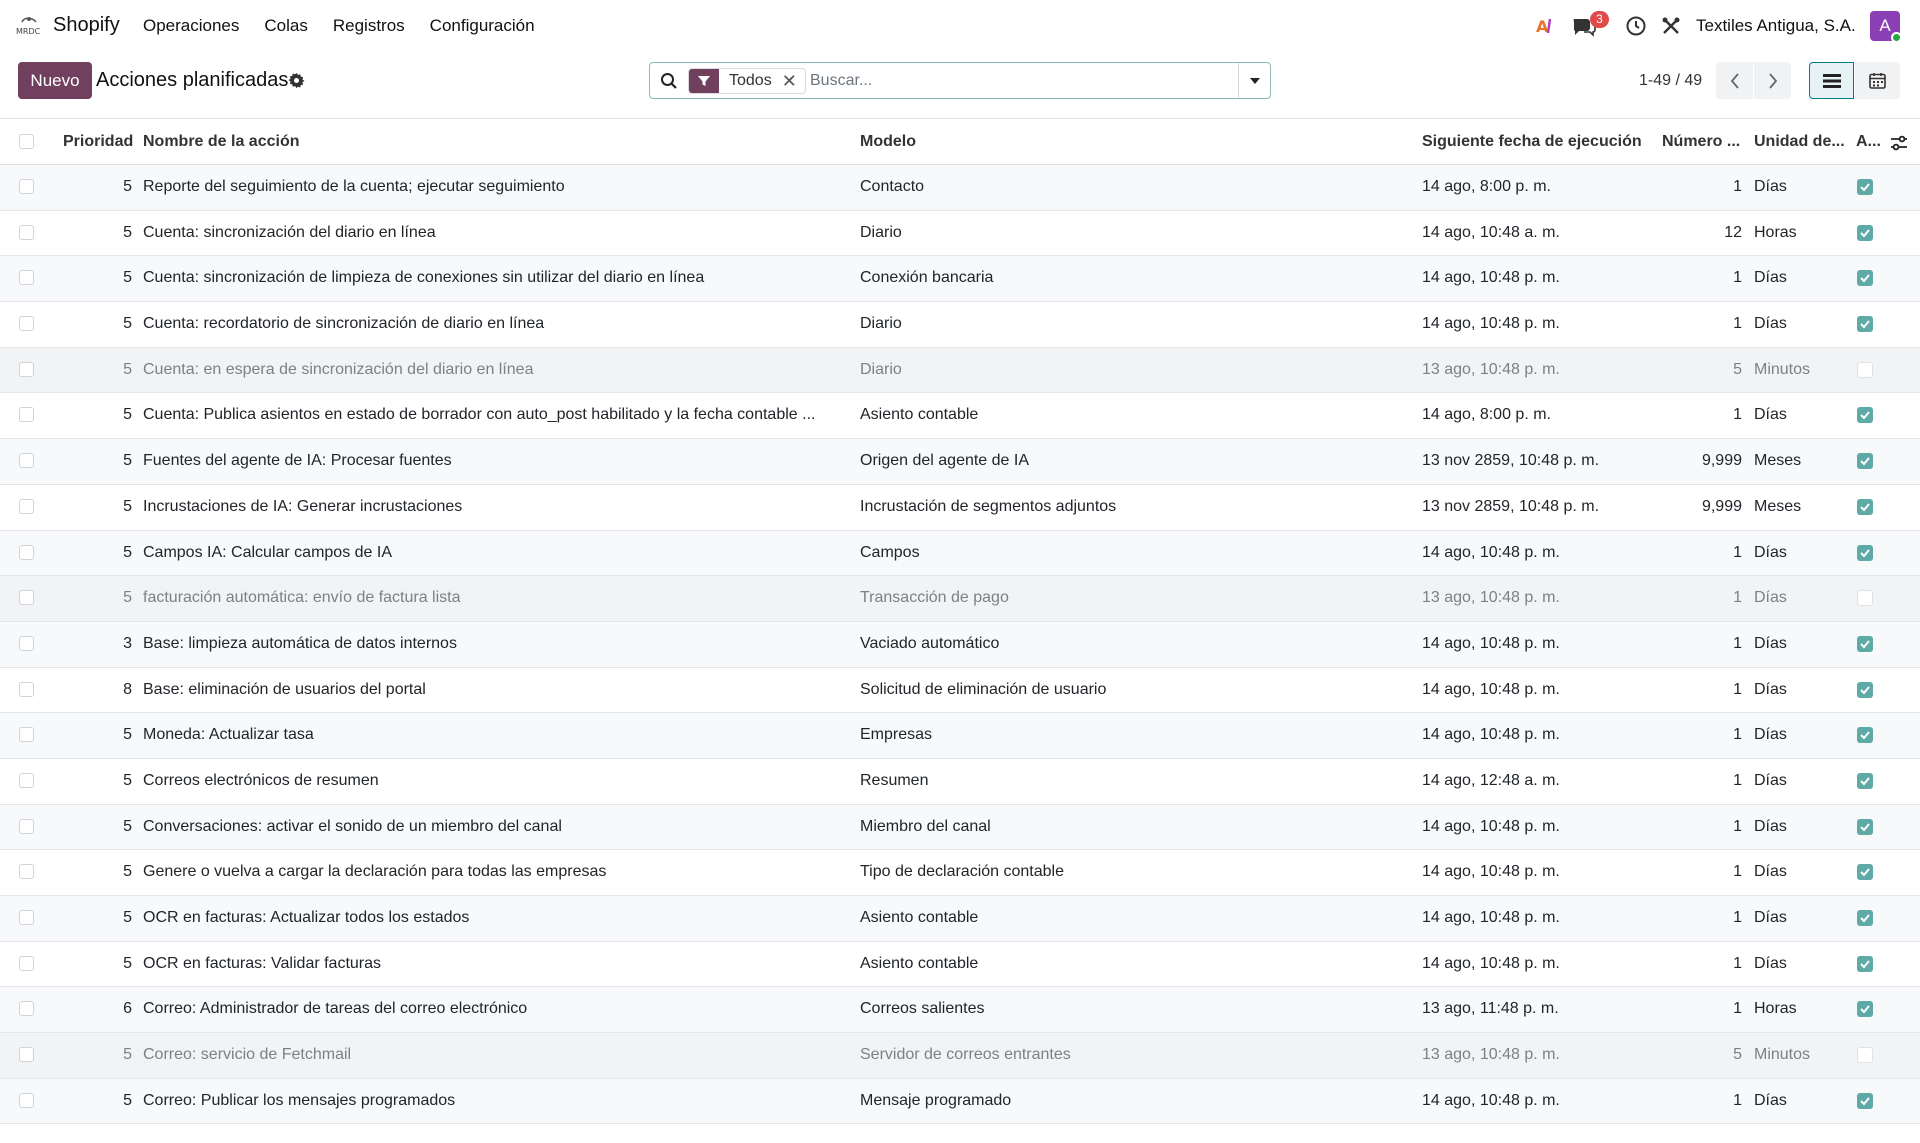  What do you see at coordinates (369, 26) in the screenshot?
I see `menu-registros: Registros` at bounding box center [369, 26].